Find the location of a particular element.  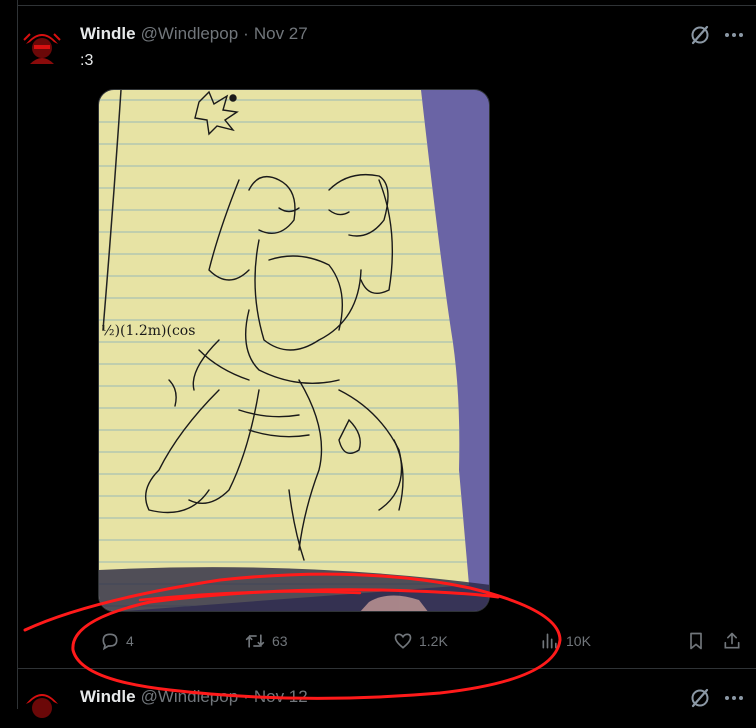

reply-count: 4 is located at coordinates (130, 641).